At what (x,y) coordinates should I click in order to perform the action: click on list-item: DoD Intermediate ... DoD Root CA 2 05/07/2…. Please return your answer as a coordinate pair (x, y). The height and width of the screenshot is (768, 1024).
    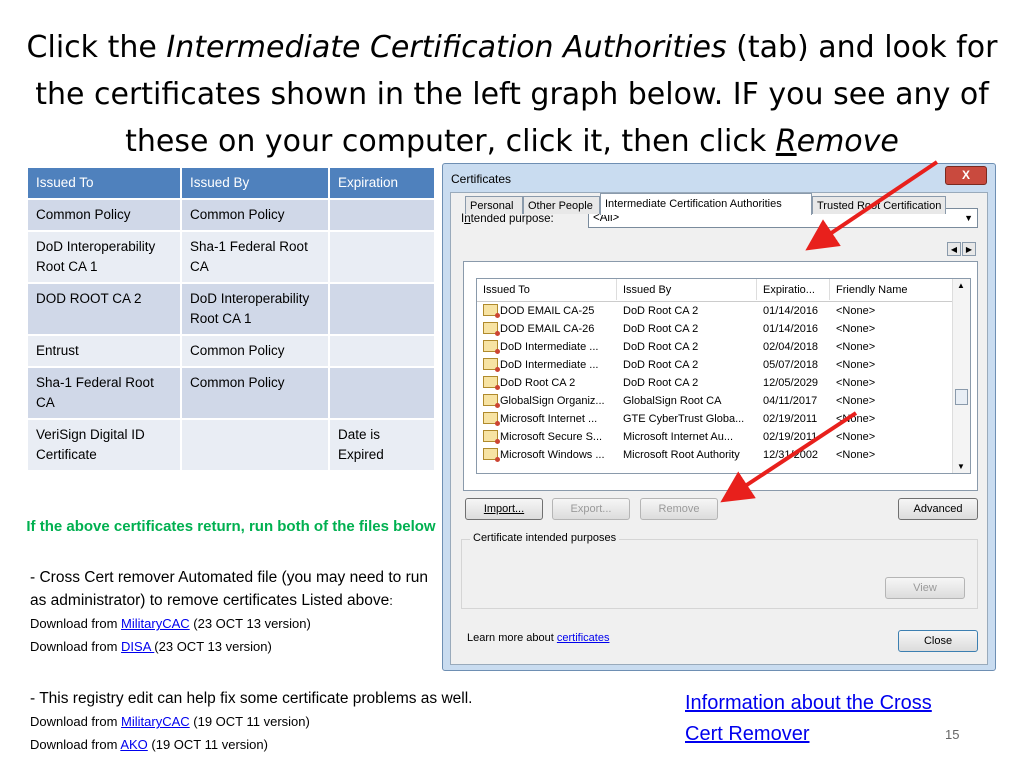
    Looking at the image, I should click on (716, 365).